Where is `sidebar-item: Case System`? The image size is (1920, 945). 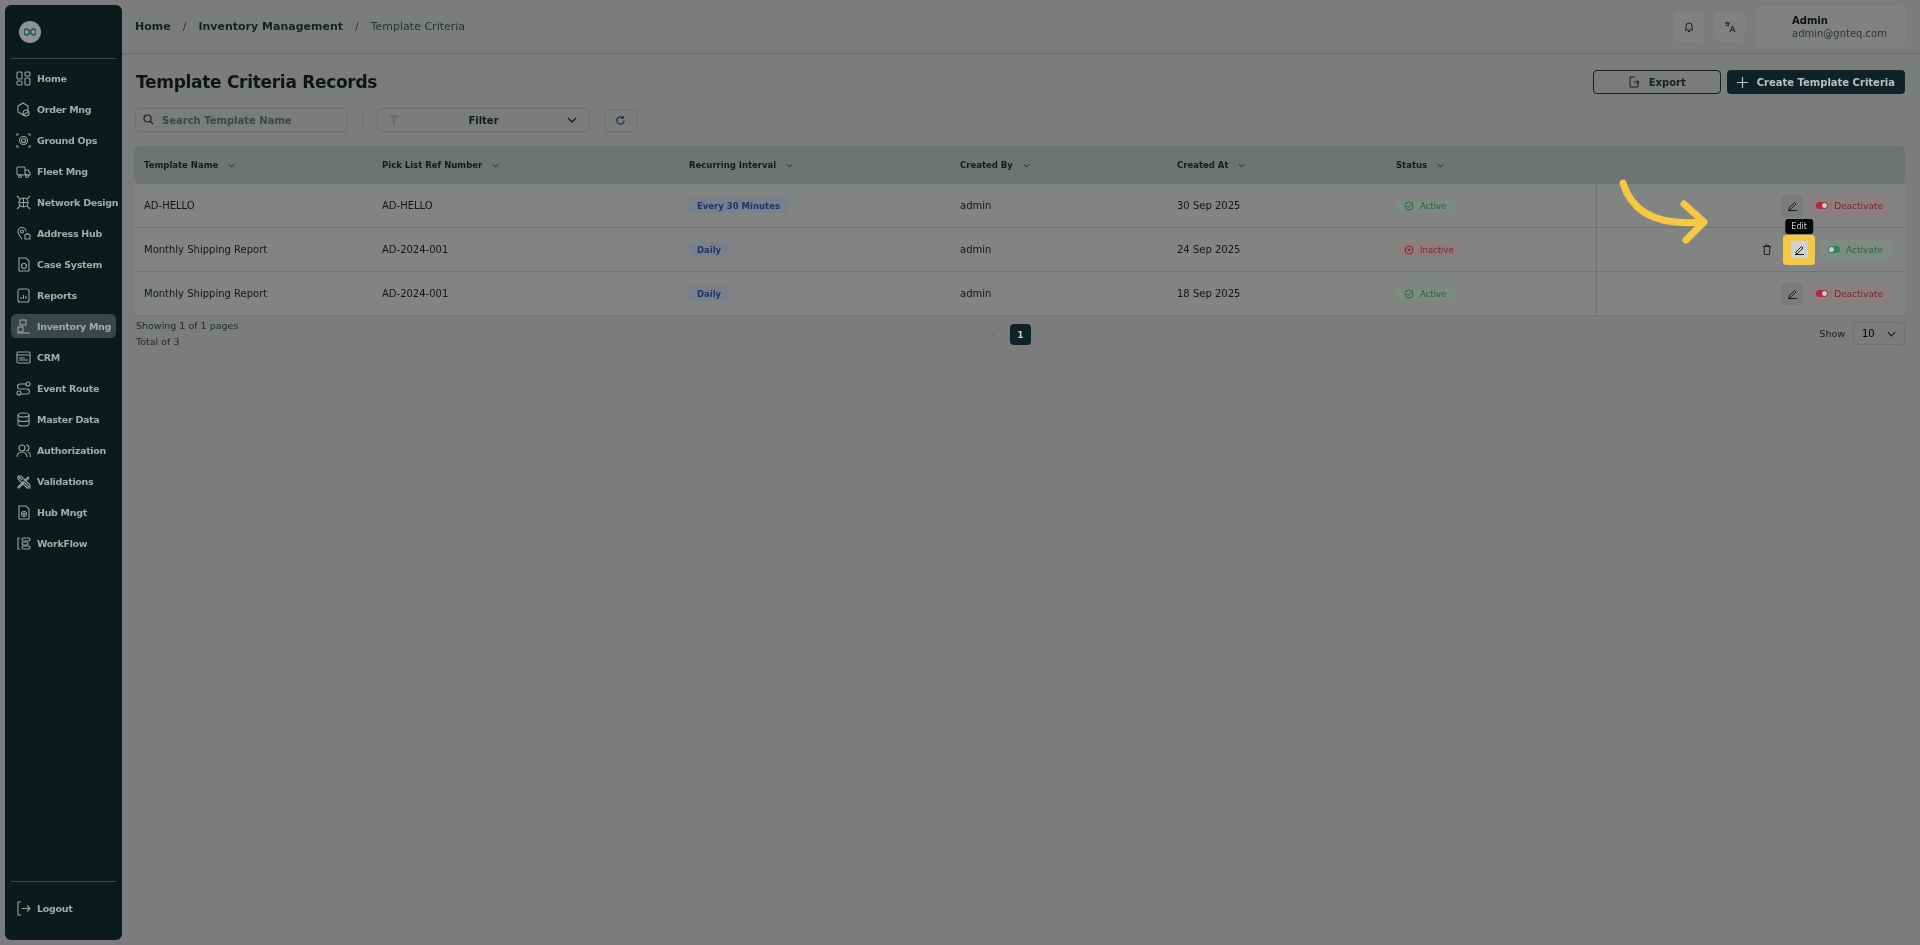 sidebar-item: Case System is located at coordinates (63, 264).